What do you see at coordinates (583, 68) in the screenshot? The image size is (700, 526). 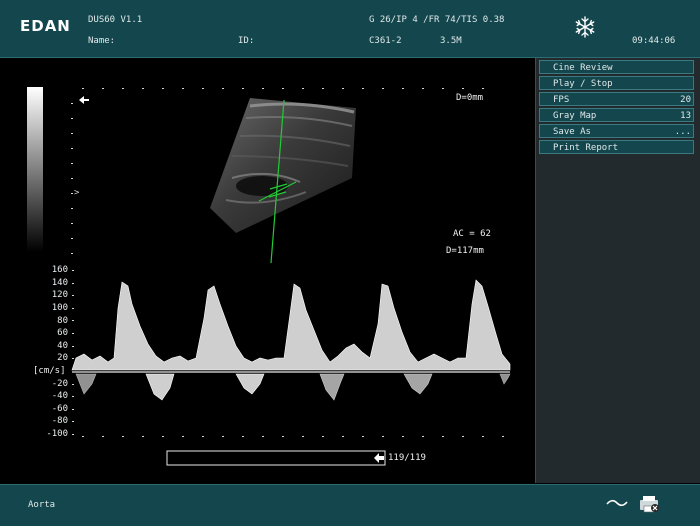 I see `menu-cine-review-label: Cine Review` at bounding box center [583, 68].